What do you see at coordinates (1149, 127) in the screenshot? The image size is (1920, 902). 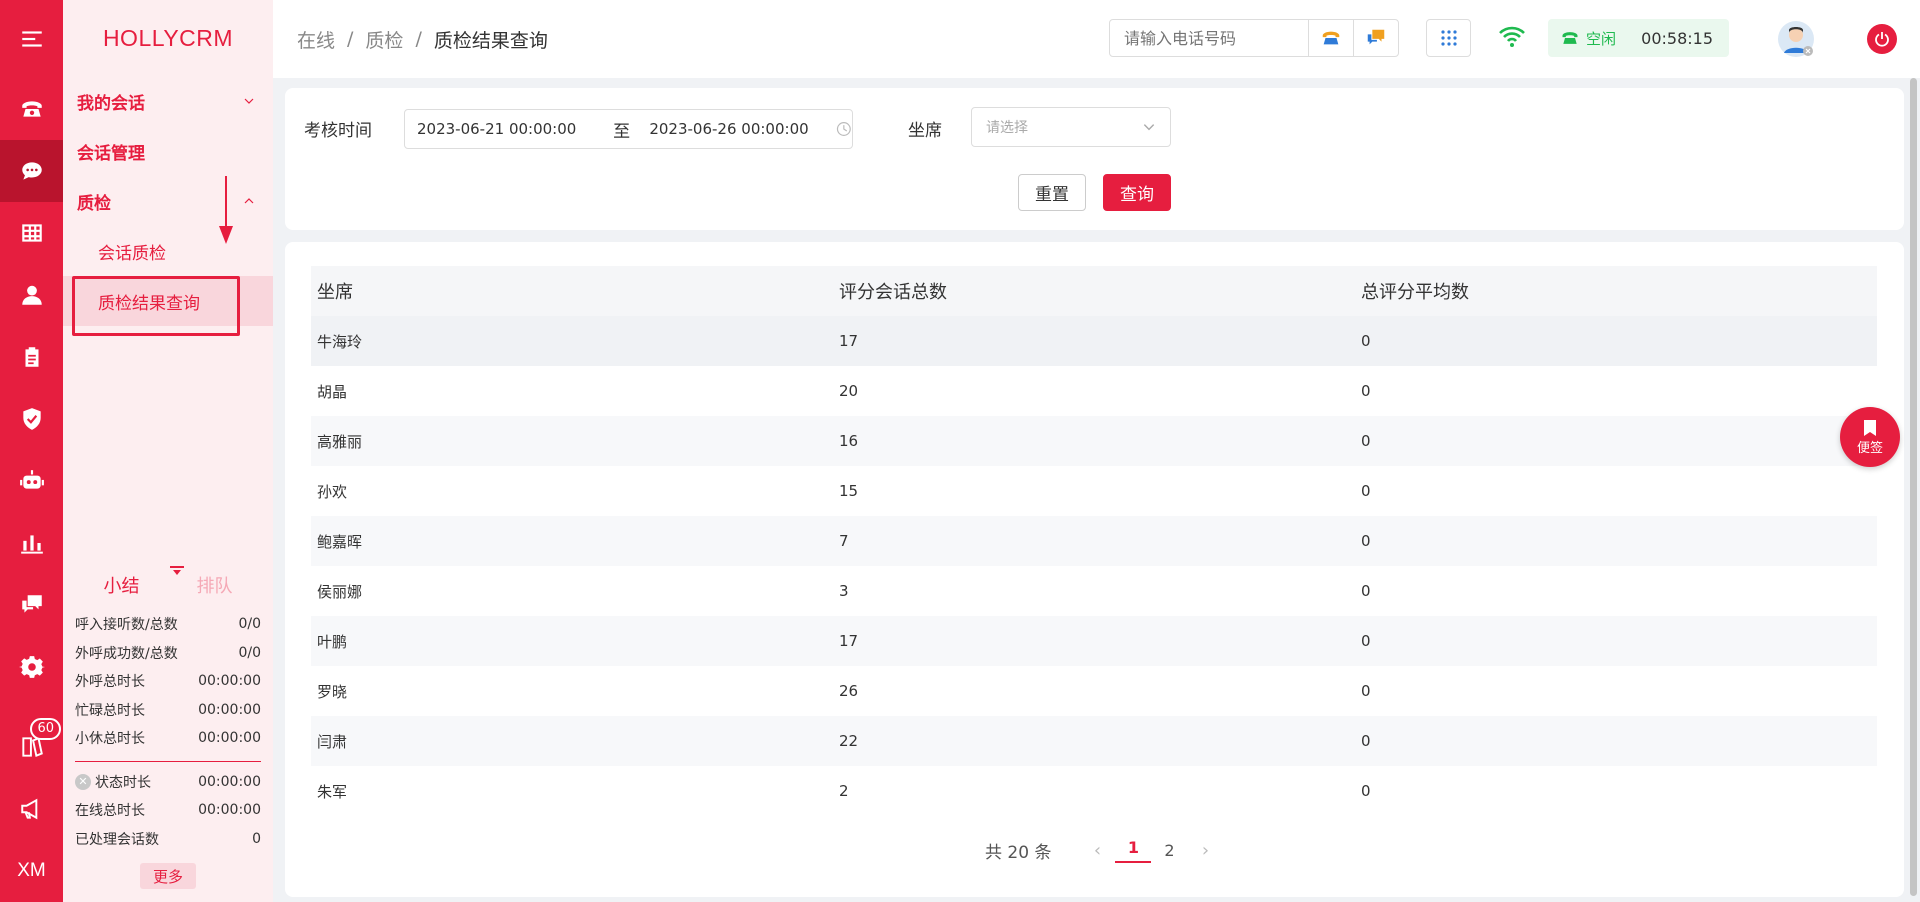 I see `chevron-down-icon` at bounding box center [1149, 127].